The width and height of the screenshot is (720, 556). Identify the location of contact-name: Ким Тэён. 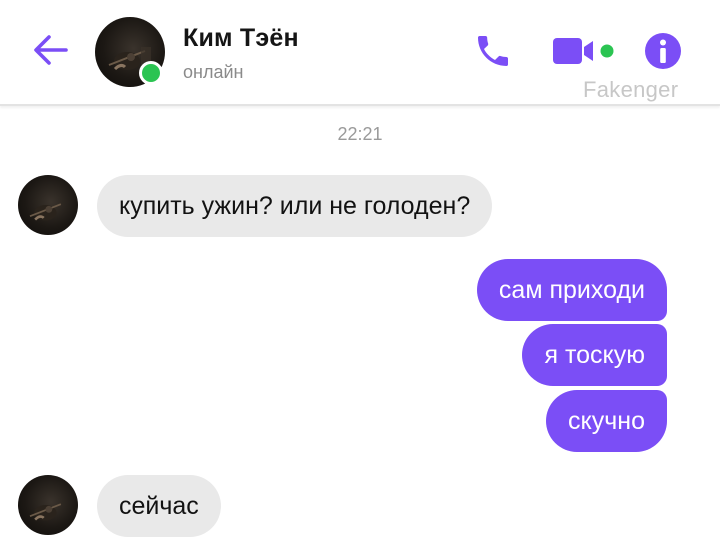
(241, 38).